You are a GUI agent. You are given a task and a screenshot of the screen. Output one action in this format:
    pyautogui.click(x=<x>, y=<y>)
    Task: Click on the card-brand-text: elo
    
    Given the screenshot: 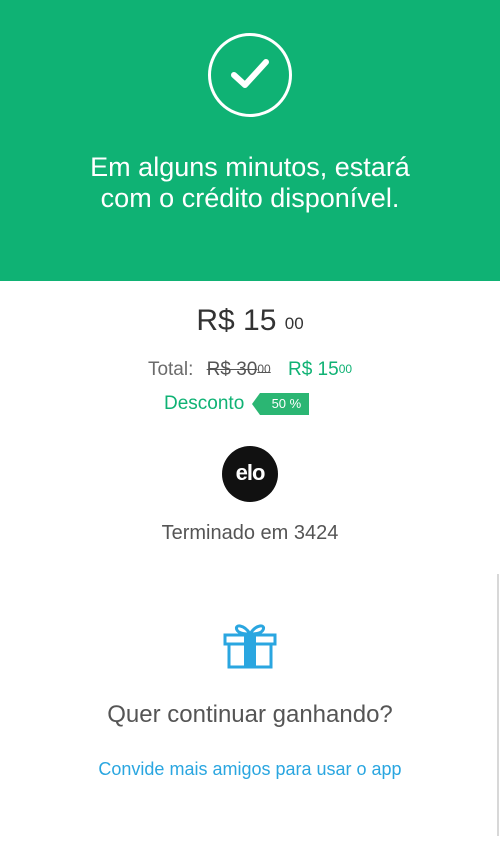 What is the action you would take?
    pyautogui.click(x=250, y=472)
    